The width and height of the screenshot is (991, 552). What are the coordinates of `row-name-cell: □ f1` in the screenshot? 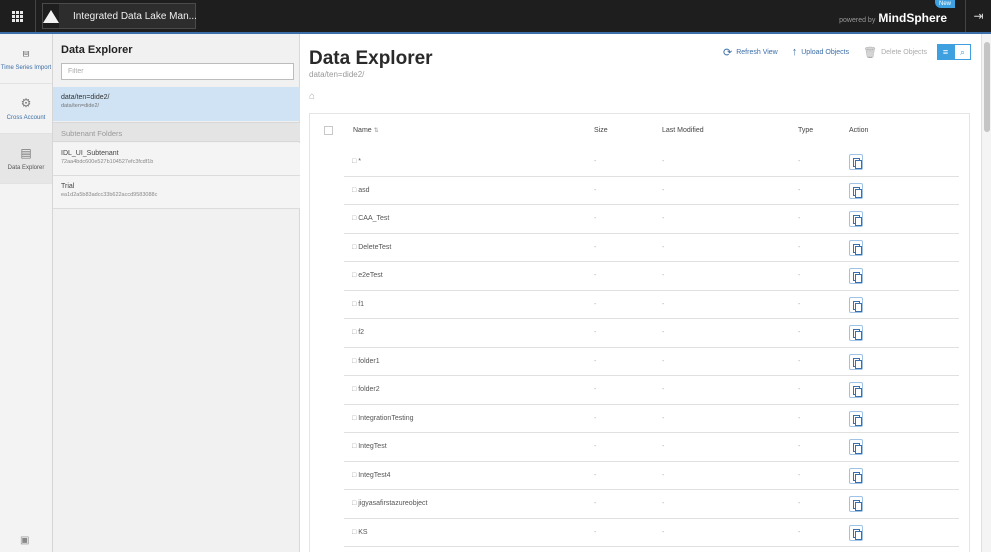 It's located at (358, 304).